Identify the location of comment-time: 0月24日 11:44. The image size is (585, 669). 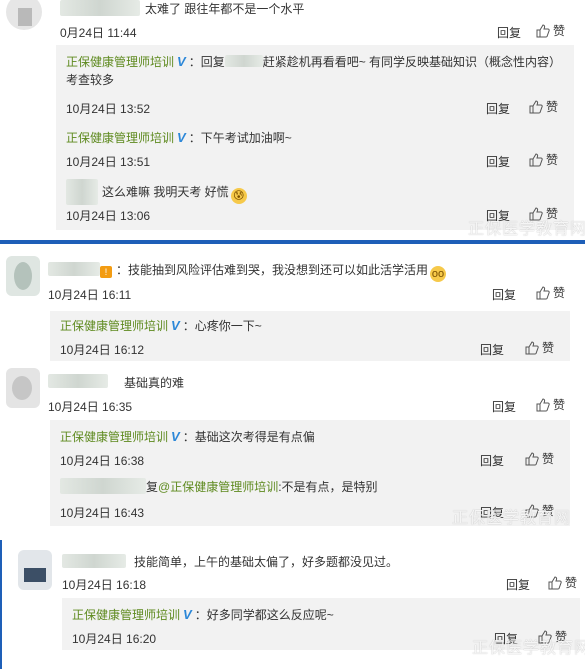
(98, 33).